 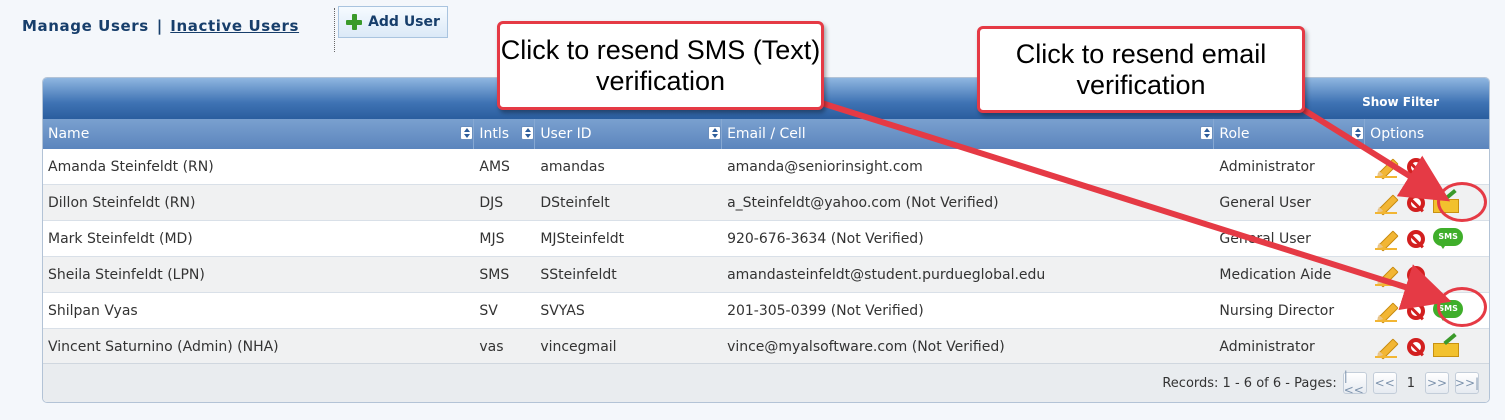 I want to click on sms-callout: Click to resend SMS (Text) verification, so click(x=660, y=65).